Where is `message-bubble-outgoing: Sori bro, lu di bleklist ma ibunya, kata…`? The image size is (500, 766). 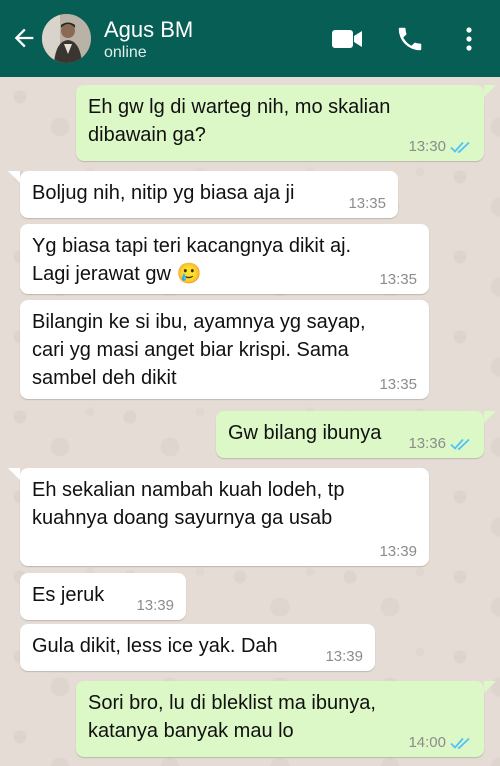
message-bubble-outgoing: Sori bro, lu di bleklist ma ibunya, kata… is located at coordinates (280, 719).